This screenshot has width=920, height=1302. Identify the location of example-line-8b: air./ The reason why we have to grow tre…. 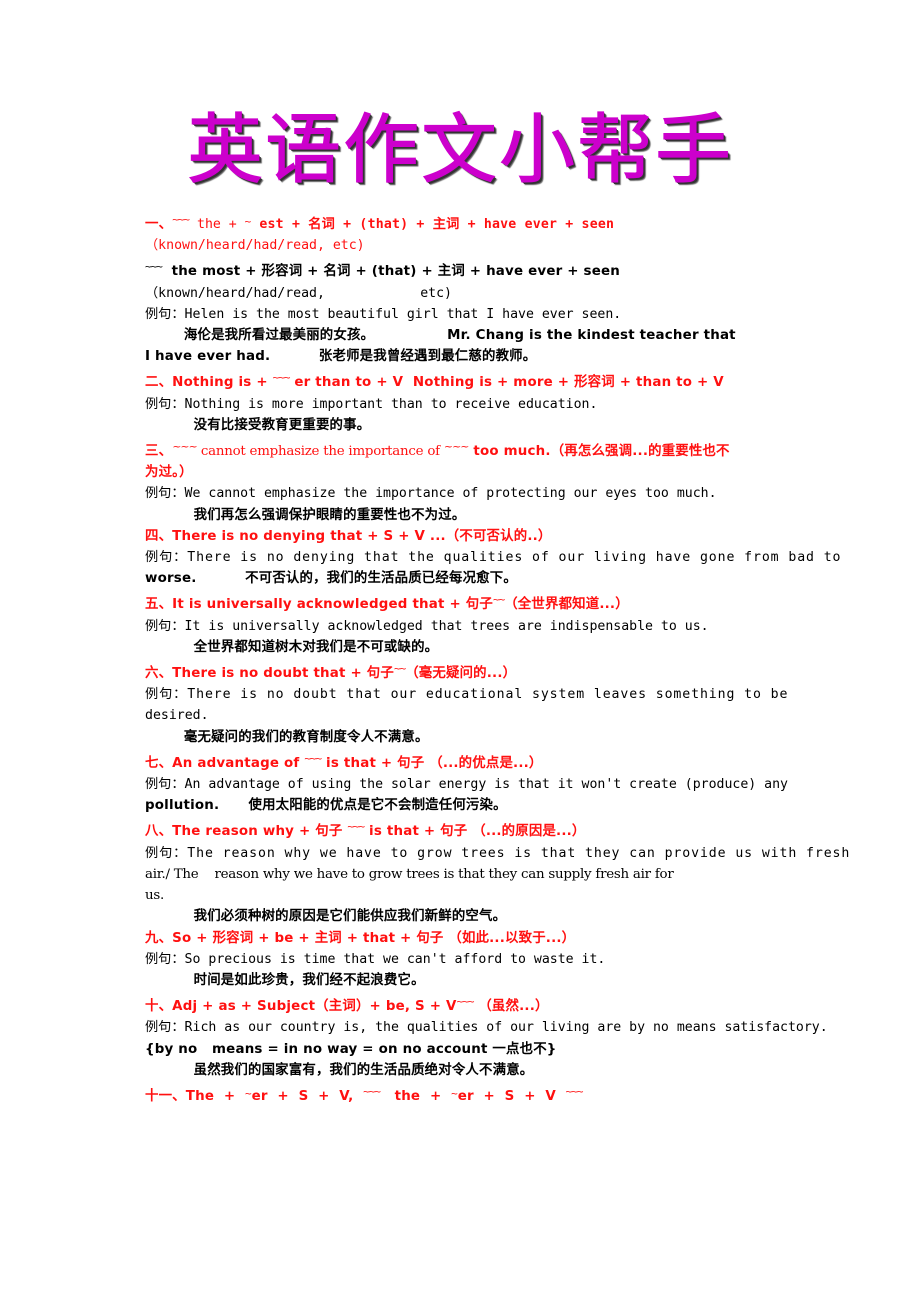
(409, 874).